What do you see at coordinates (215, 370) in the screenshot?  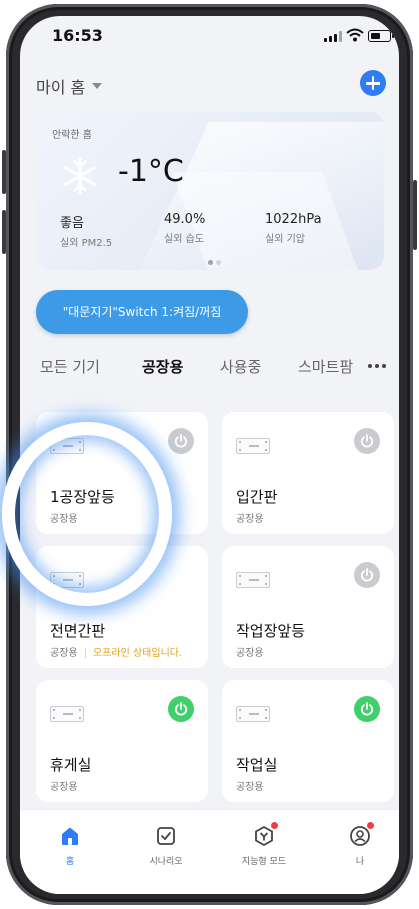 I see `room-tabs: 모든 기기 공장용 사용중 스마트팜` at bounding box center [215, 370].